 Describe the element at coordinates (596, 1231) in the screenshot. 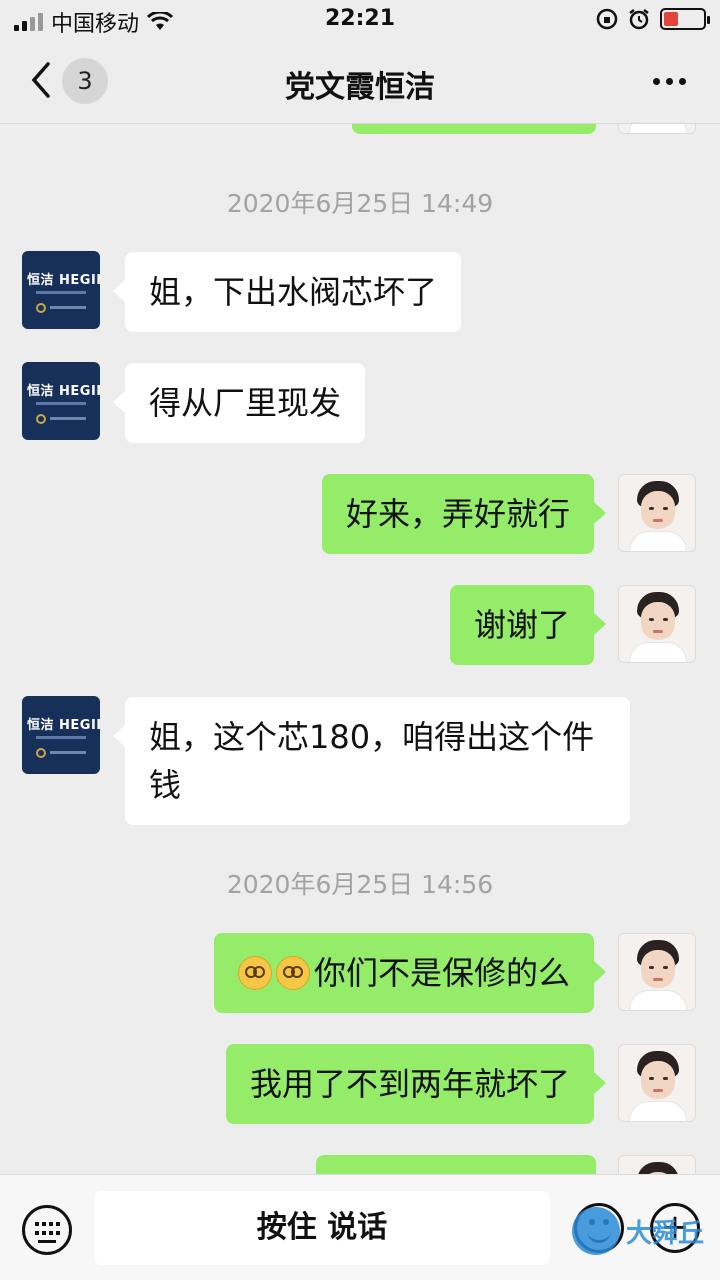

I see `watermark-logo-icon` at that location.